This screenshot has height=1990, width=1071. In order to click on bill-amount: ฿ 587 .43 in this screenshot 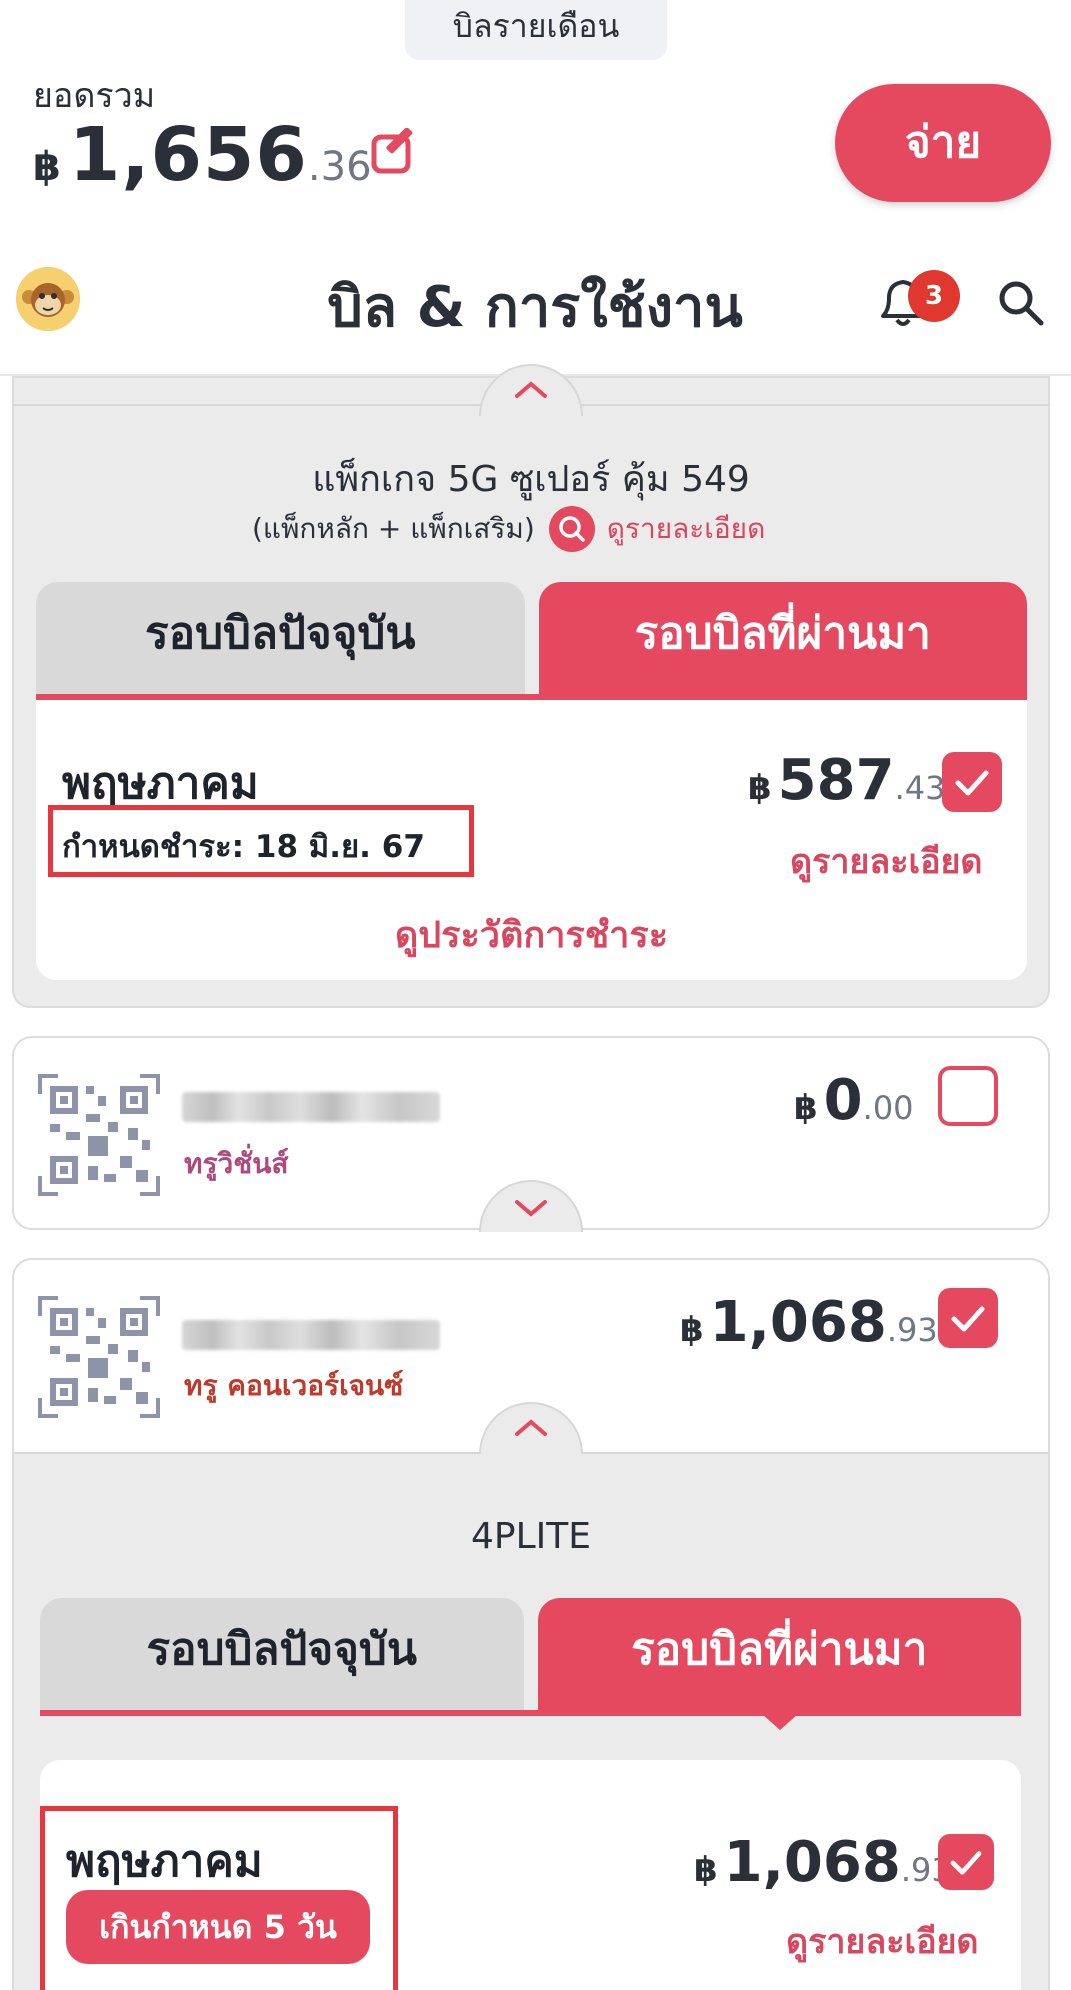, I will do `click(846, 780)`.